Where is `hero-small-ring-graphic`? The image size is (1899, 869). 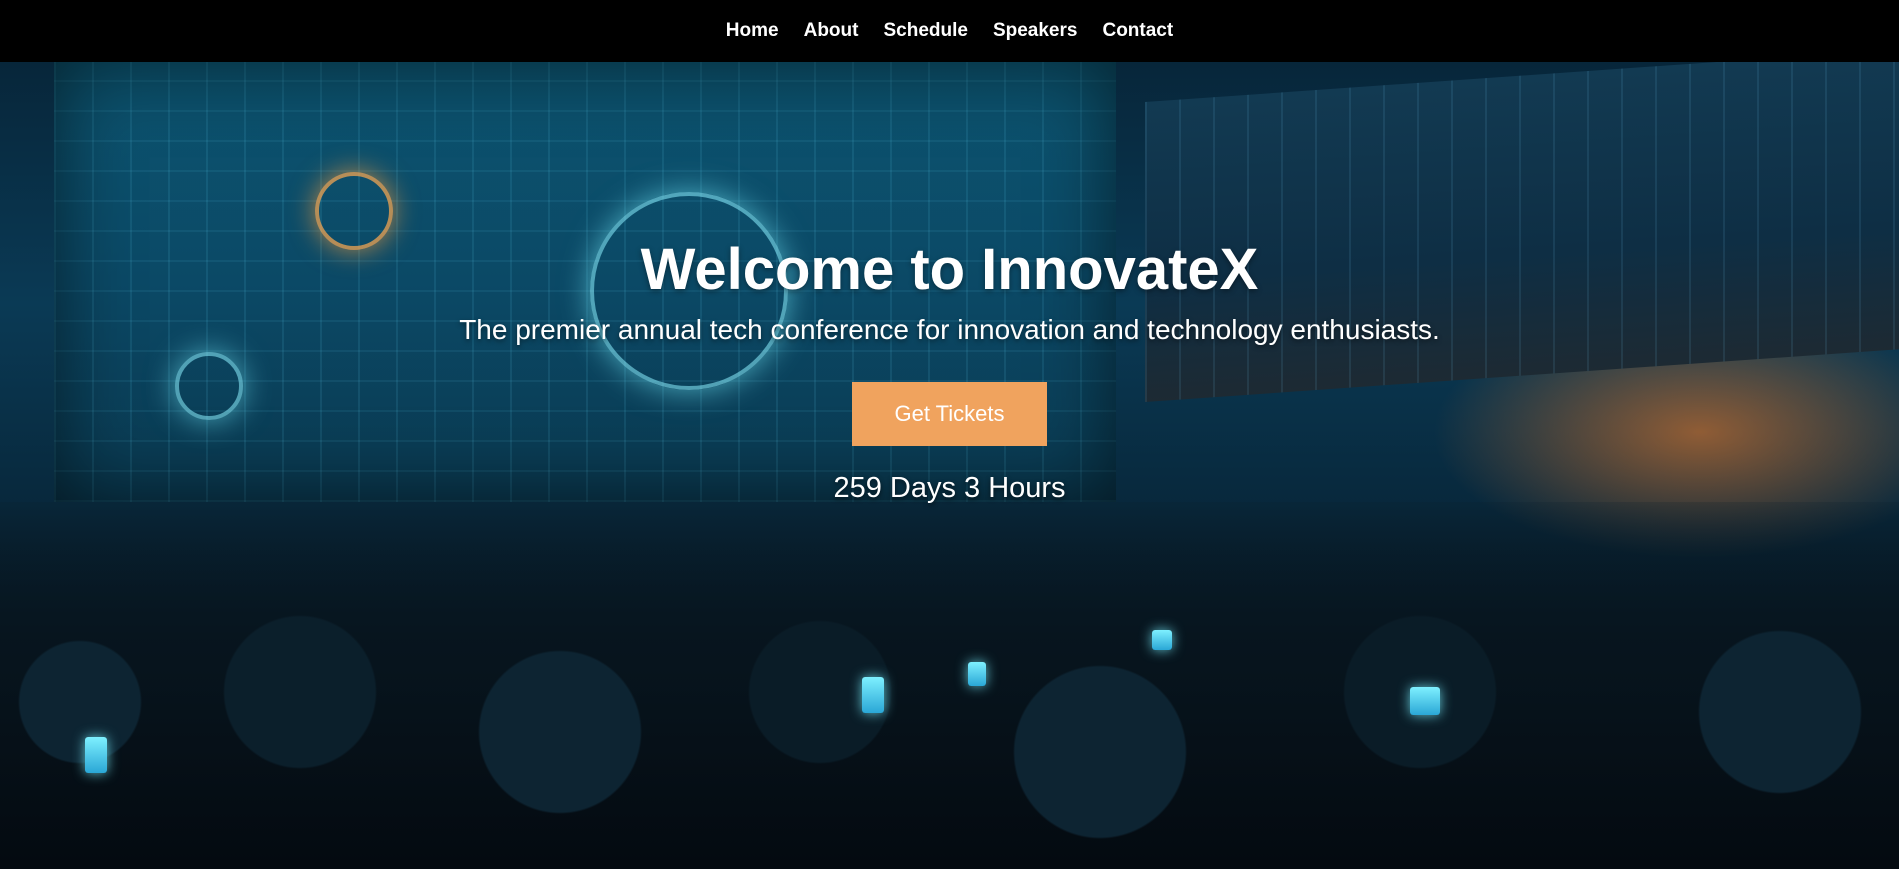 hero-small-ring-graphic is located at coordinates (209, 386).